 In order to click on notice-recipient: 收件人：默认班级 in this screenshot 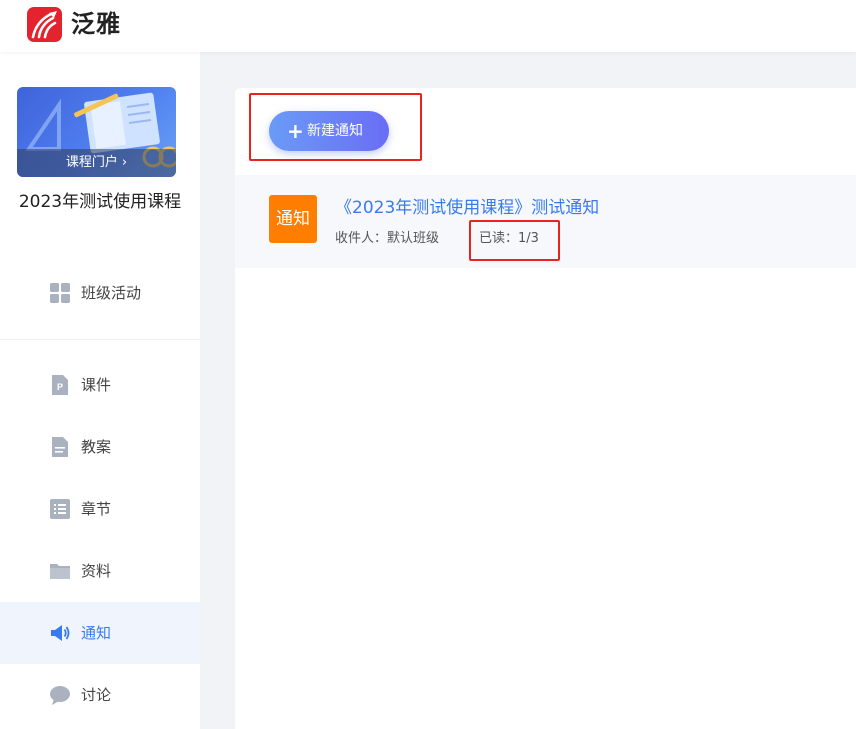, I will do `click(387, 238)`.